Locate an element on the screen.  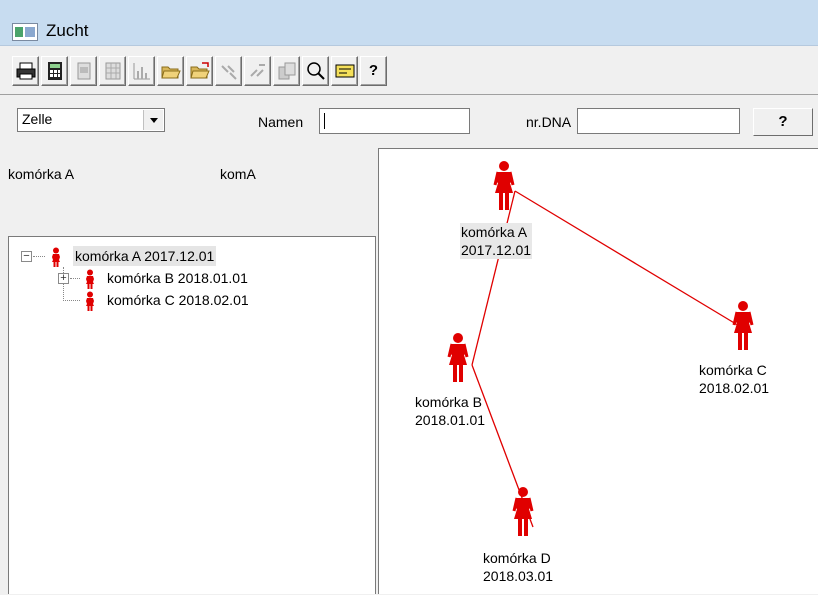
open-folder-arrow-icon is located at coordinates (200, 70).